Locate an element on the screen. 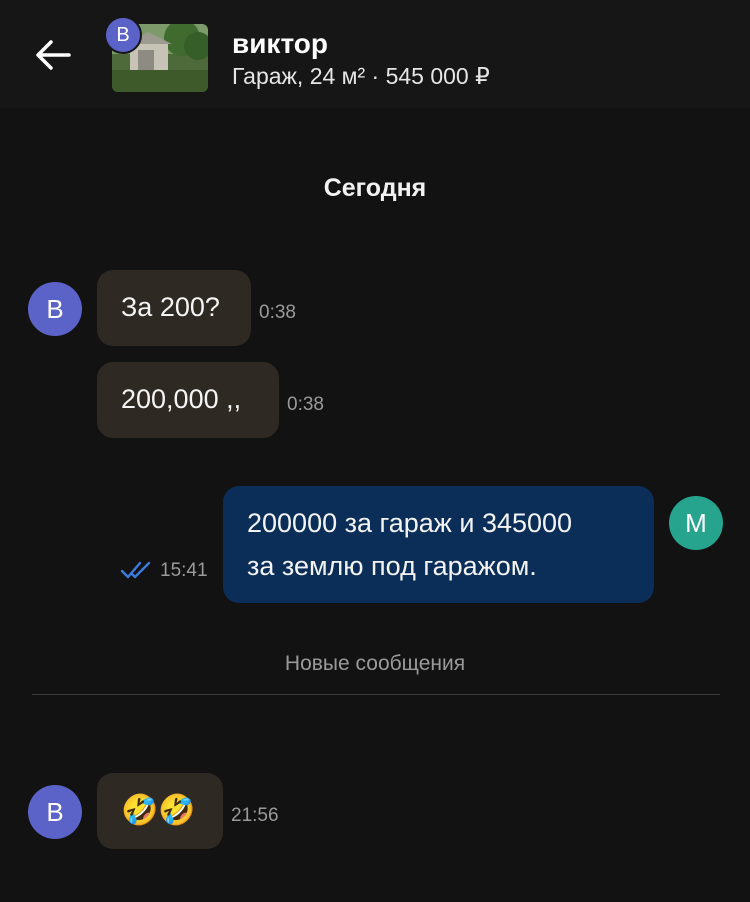 This screenshot has width=750, height=902. chat-header: В виктор Гараж, 24 м² · 545 000 ₽ is located at coordinates (375, 54).